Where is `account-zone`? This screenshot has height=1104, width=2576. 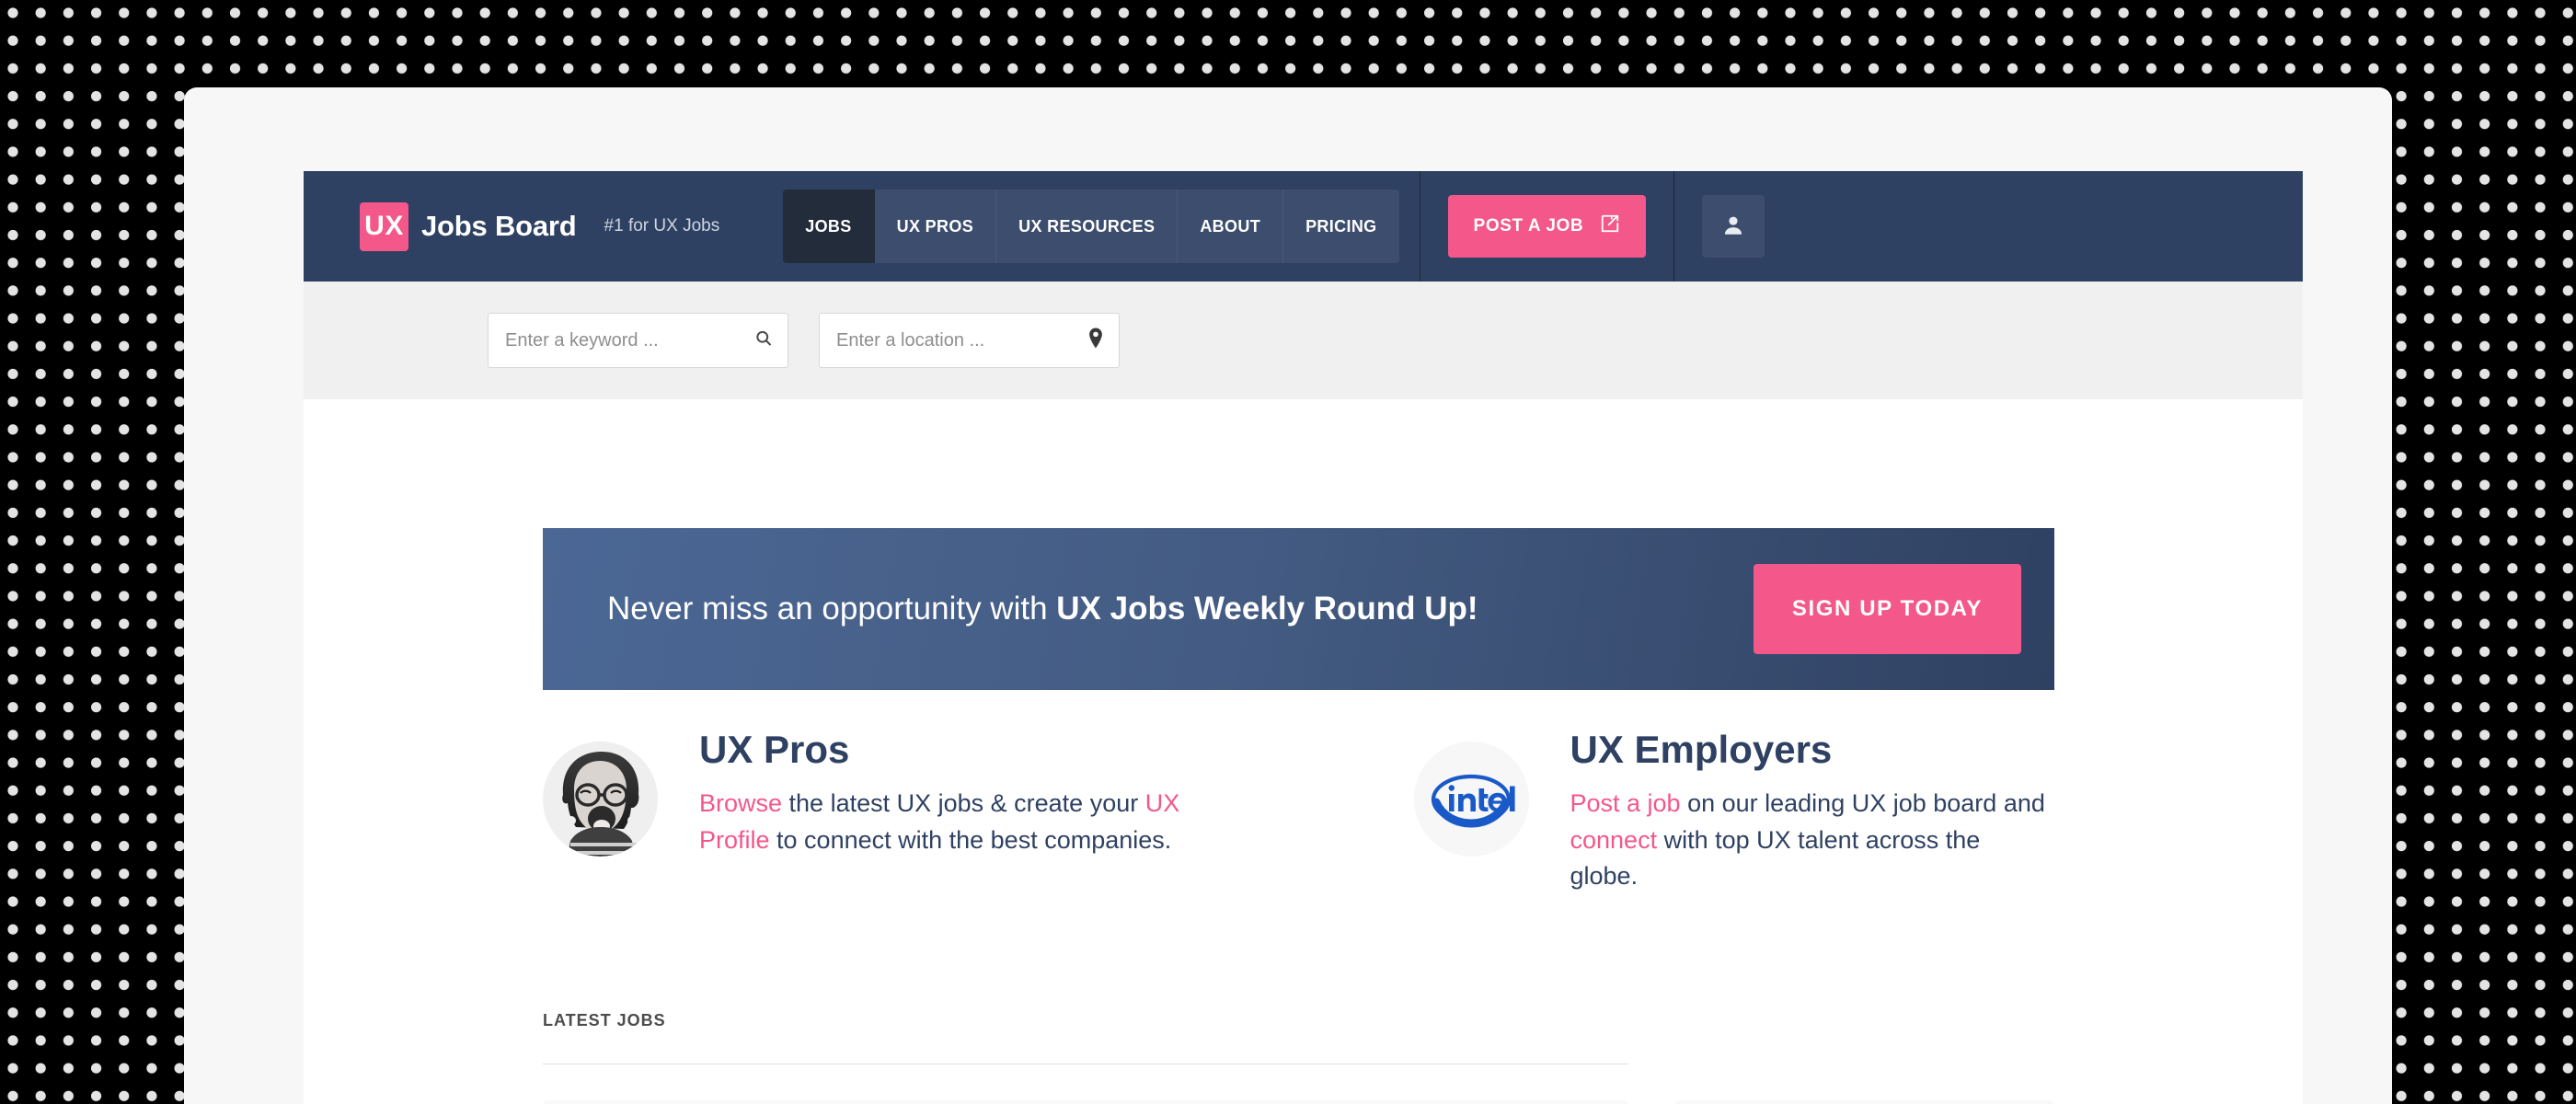
account-zone is located at coordinates (1988, 226).